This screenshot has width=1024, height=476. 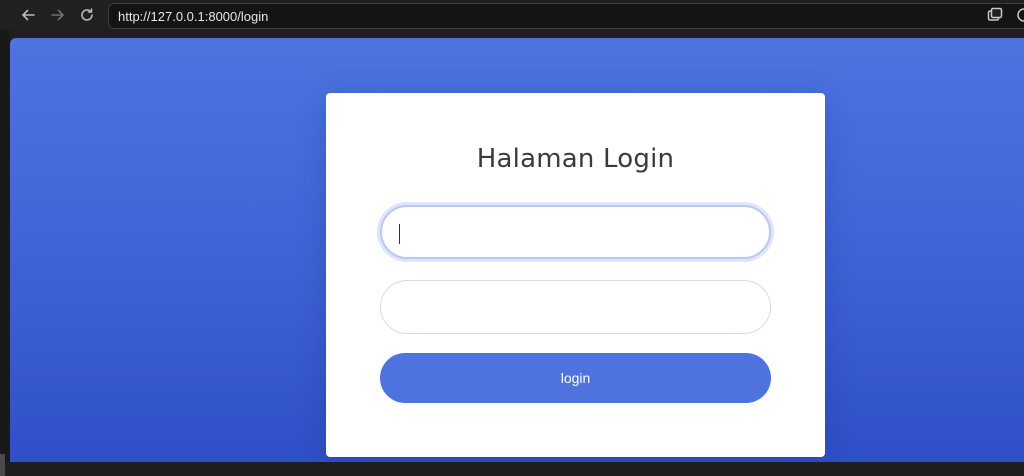 I want to click on username-input, so click(x=575, y=232).